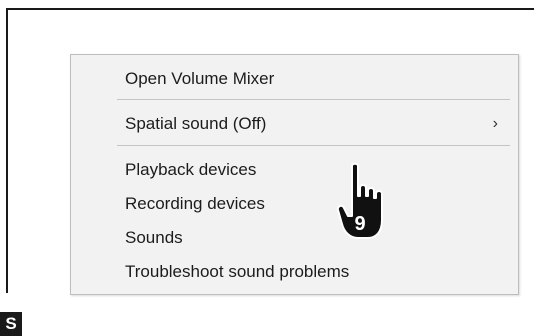  I want to click on menu-item-spatial-sound: Spatial sound (Off) ›, so click(294, 124).